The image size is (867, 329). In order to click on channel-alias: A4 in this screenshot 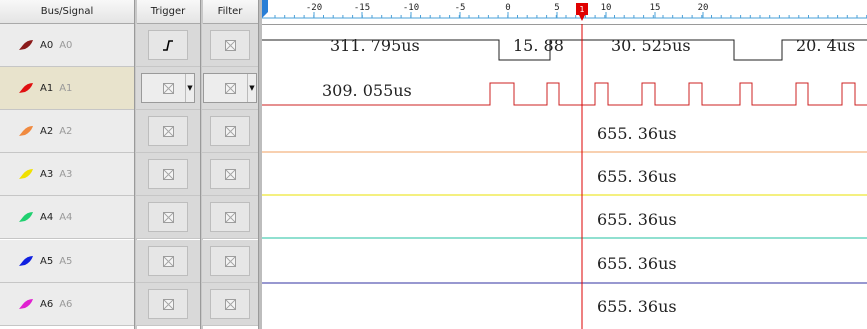, I will do `click(66, 217)`.